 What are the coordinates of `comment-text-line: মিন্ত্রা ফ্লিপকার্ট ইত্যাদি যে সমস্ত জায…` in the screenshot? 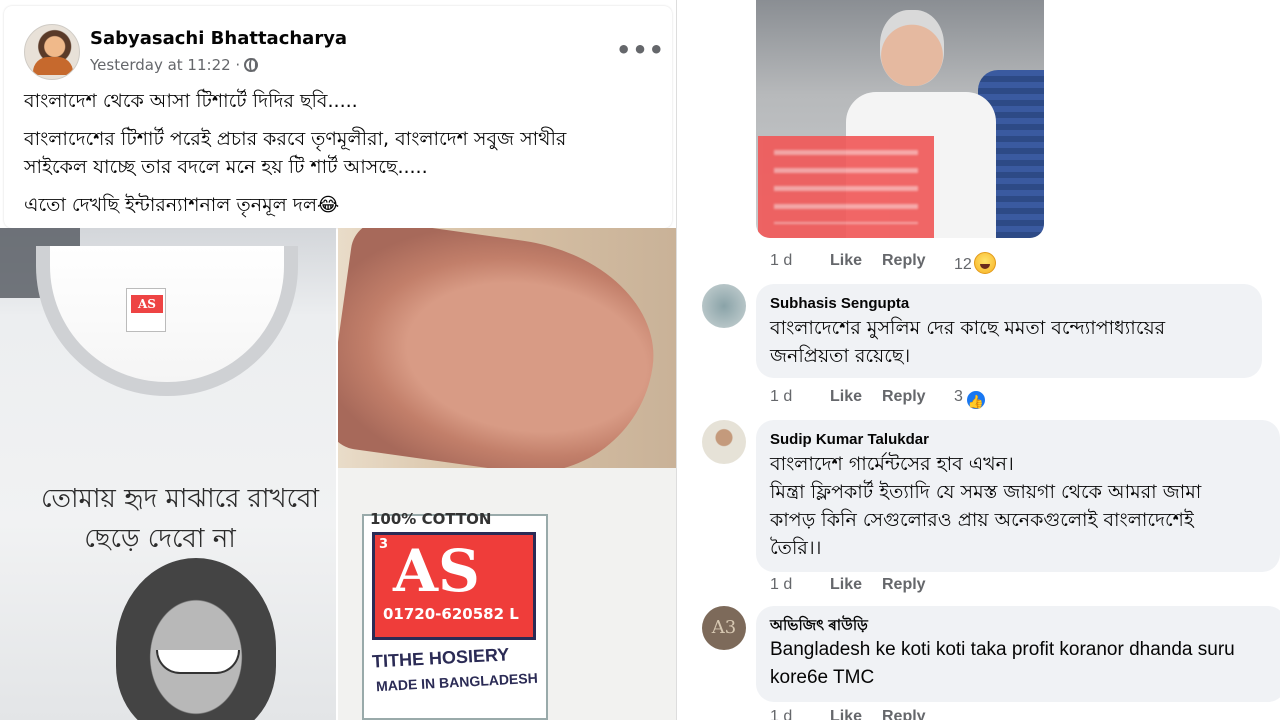 It's located at (986, 492).